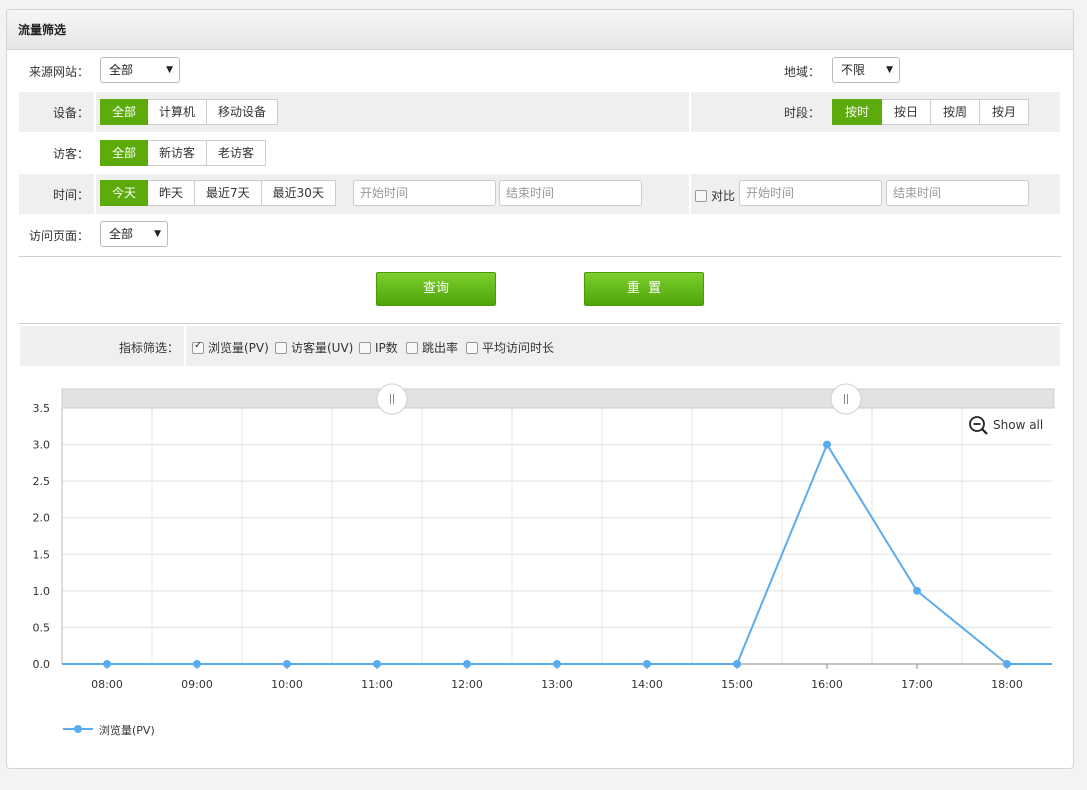 The height and width of the screenshot is (790, 1087). What do you see at coordinates (42, 664) in the screenshot?
I see `y-tick-label: 0.0` at bounding box center [42, 664].